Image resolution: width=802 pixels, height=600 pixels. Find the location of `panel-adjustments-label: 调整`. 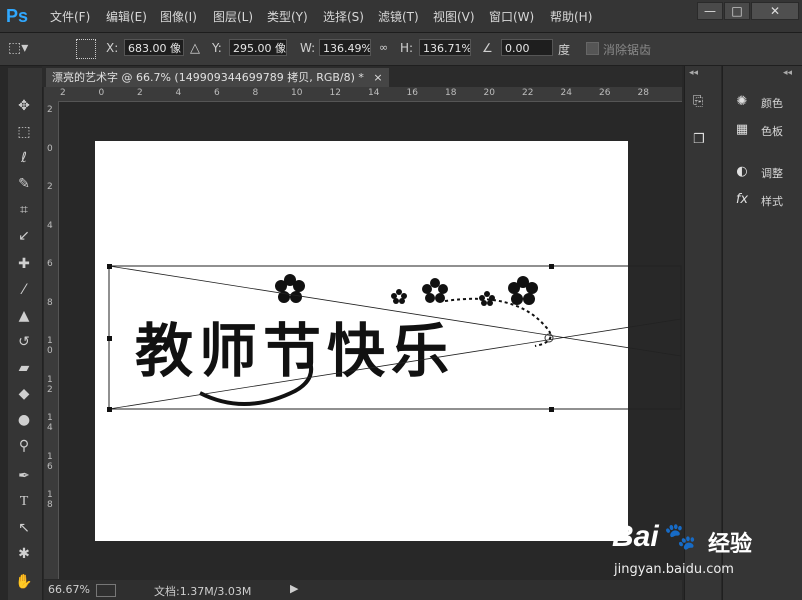

panel-adjustments-label: 调整 is located at coordinates (772, 173).